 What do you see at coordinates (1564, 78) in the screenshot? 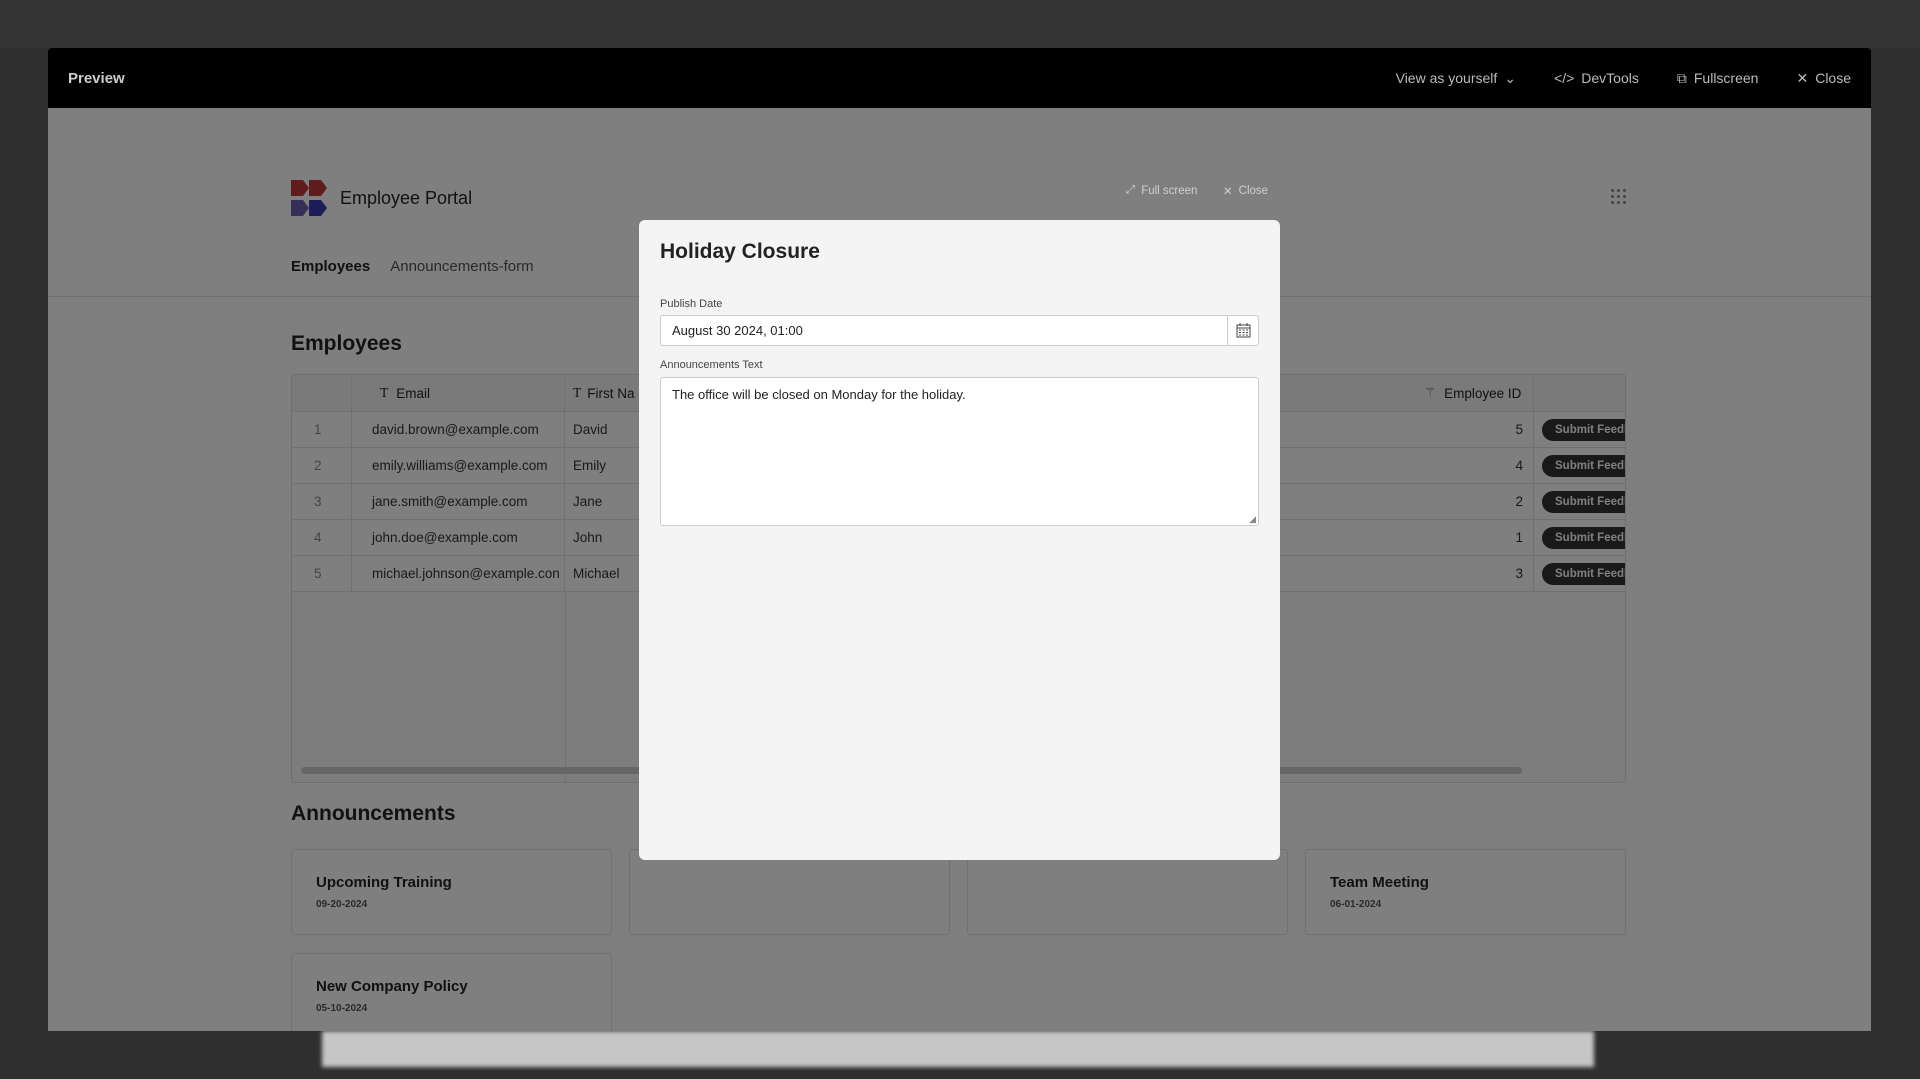
I see `code-icon: </>` at bounding box center [1564, 78].